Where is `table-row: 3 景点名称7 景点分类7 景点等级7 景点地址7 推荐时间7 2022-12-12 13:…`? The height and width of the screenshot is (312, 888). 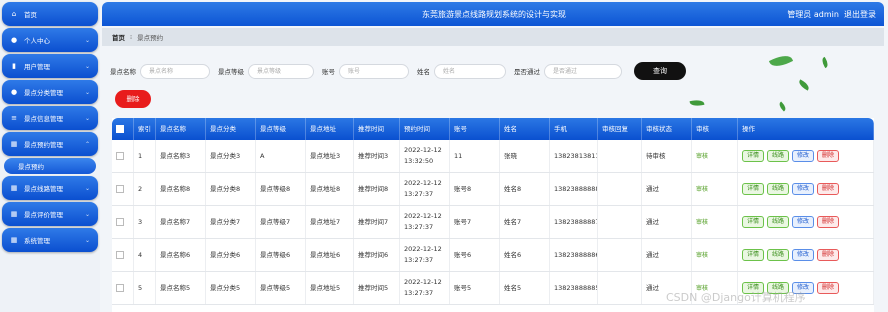
table-row: 3 景点名称7 景点分类7 景点等级7 景点地址7 推荐时间7 2022-12-12 13:… is located at coordinates (493, 222).